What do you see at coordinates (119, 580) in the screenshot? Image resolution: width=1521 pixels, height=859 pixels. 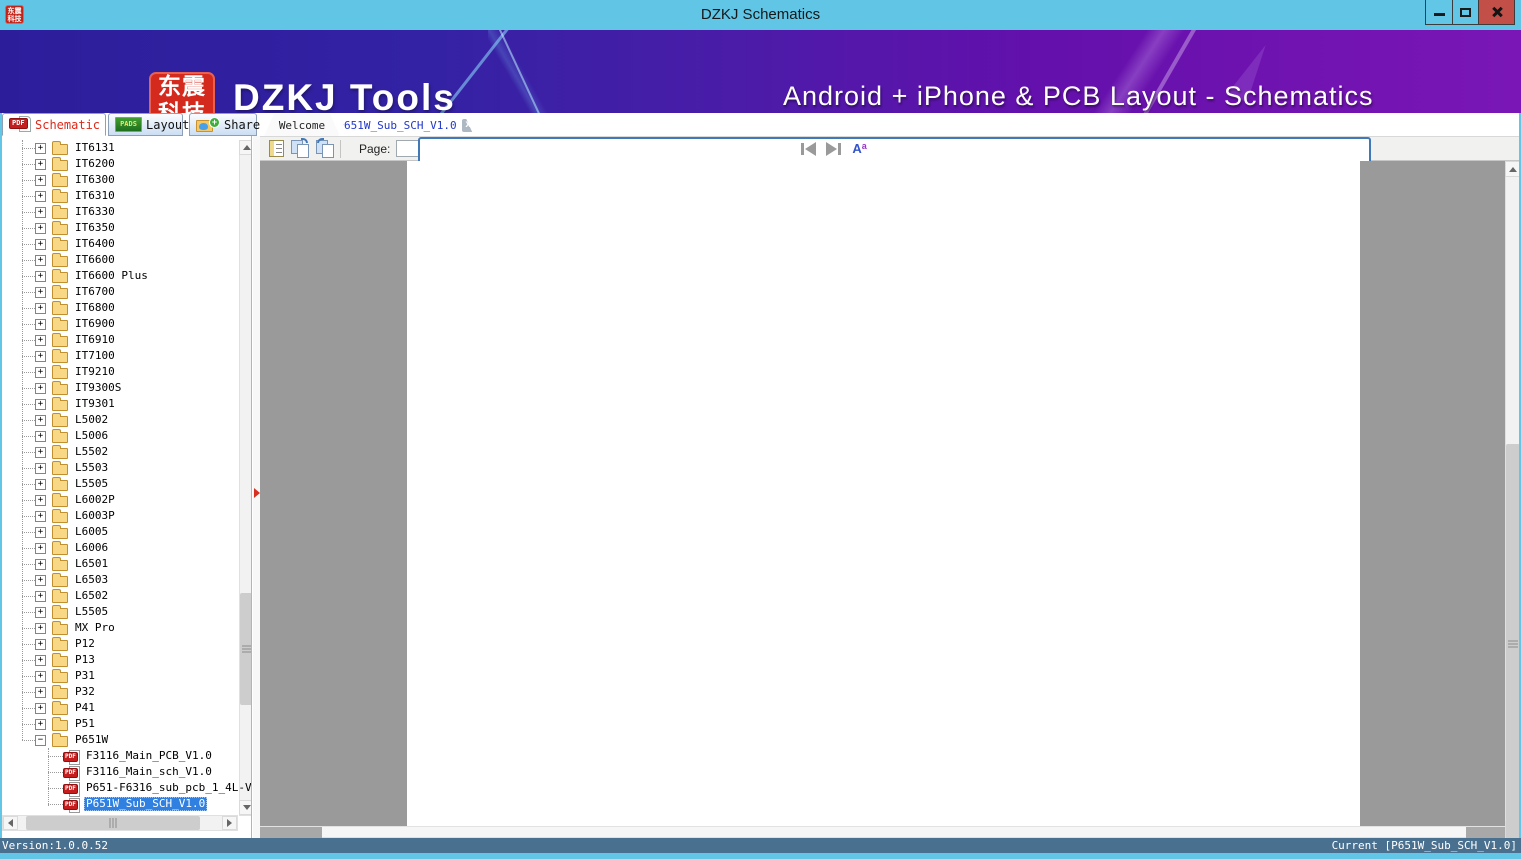 I see `tree-folder-row: + L6503` at bounding box center [119, 580].